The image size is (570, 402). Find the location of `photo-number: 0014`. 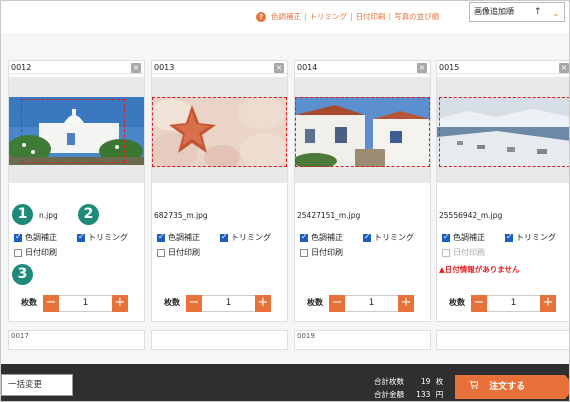

photo-number: 0014 is located at coordinates (362, 67).